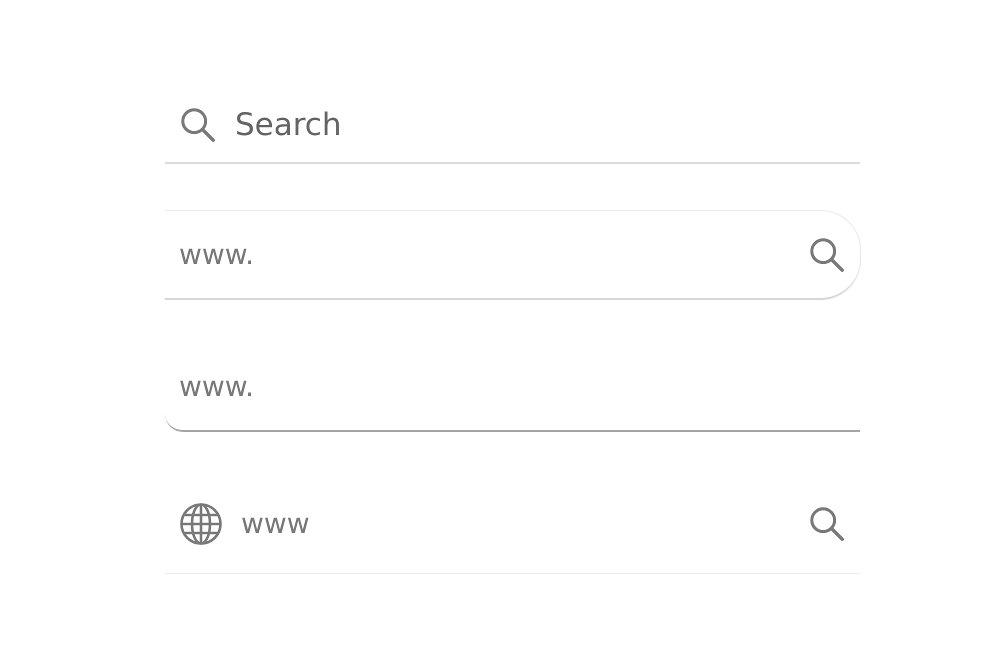 This screenshot has height=667, width=1000. I want to click on url-field: www, so click(515, 523).